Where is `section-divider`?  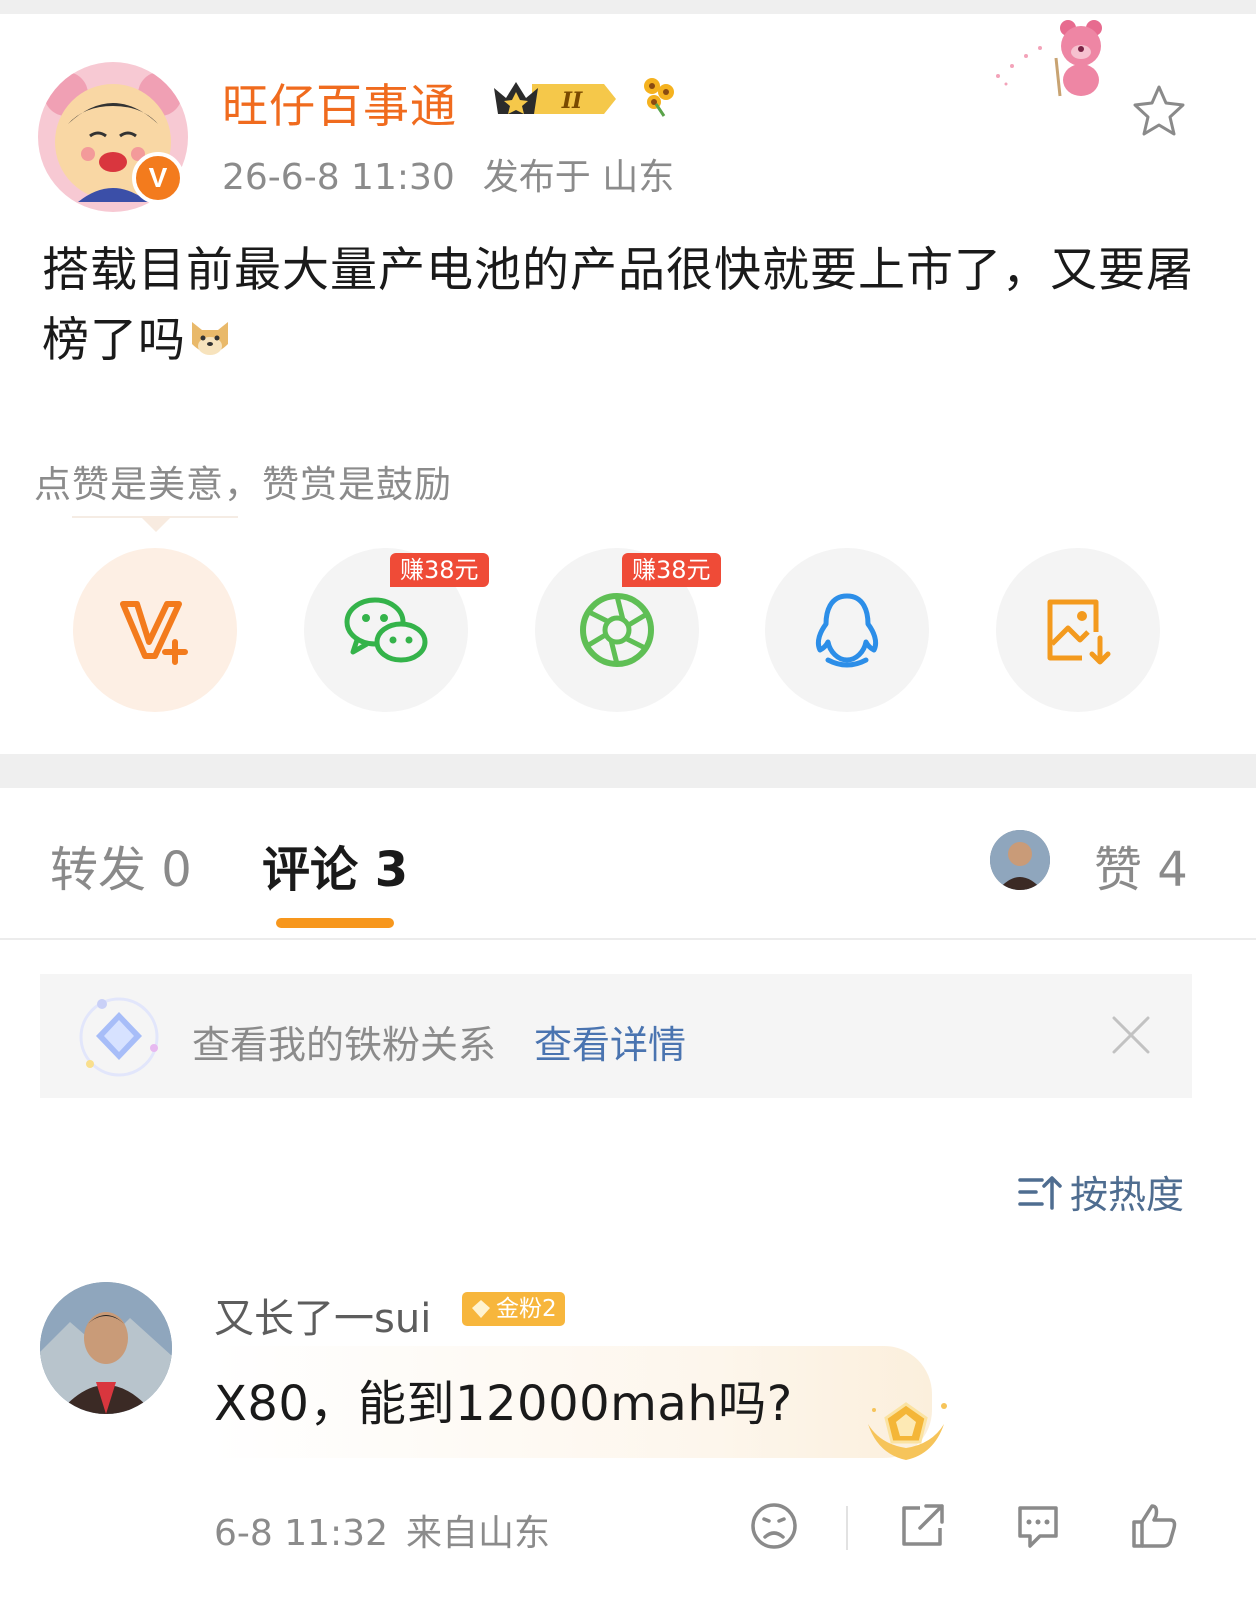
section-divider is located at coordinates (628, 771).